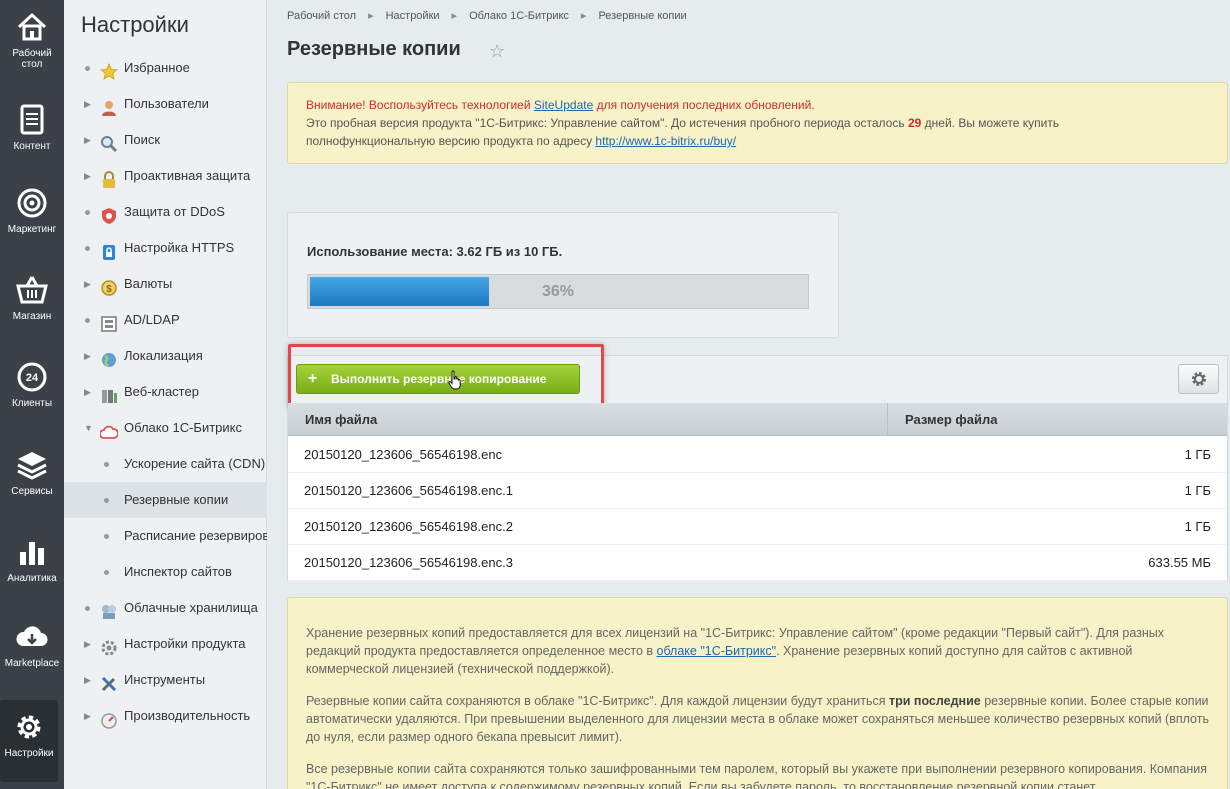 The image size is (1230, 789). Describe the element at coordinates (165, 212) in the screenshot. I see `sidebar-item-ddos: Защита от DDoS` at that location.